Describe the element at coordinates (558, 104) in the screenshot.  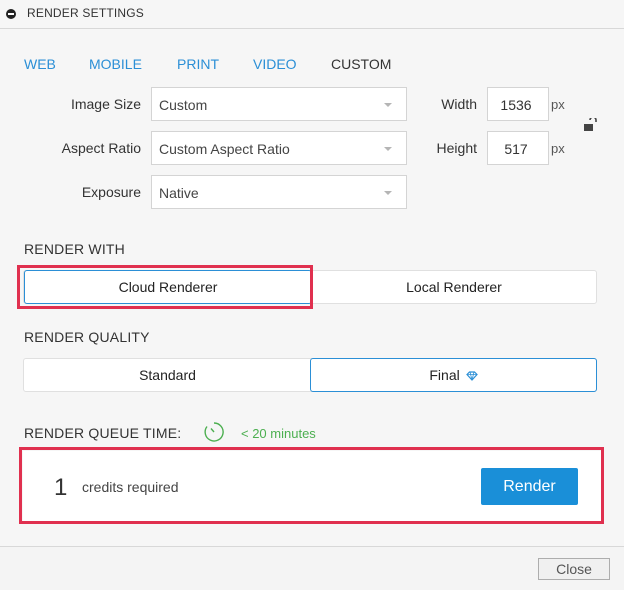
I see `width-unit: px` at that location.